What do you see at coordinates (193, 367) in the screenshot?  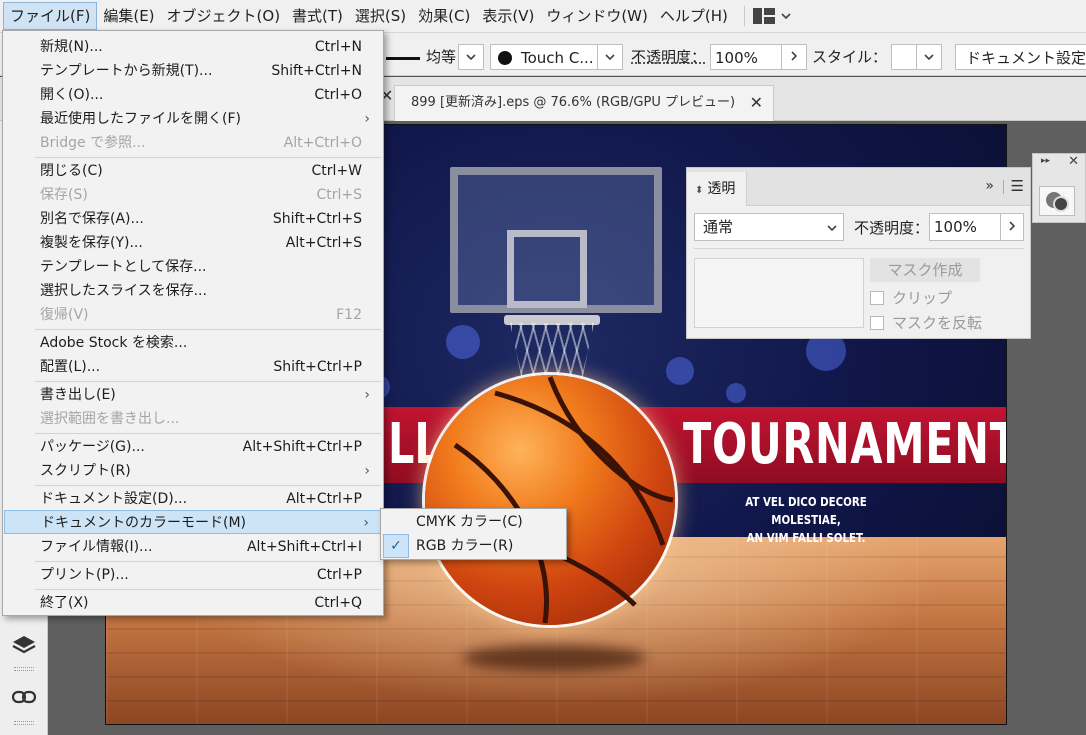 I see `menu-item-place: 配置(L)... Shift+Ctrl+P` at bounding box center [193, 367].